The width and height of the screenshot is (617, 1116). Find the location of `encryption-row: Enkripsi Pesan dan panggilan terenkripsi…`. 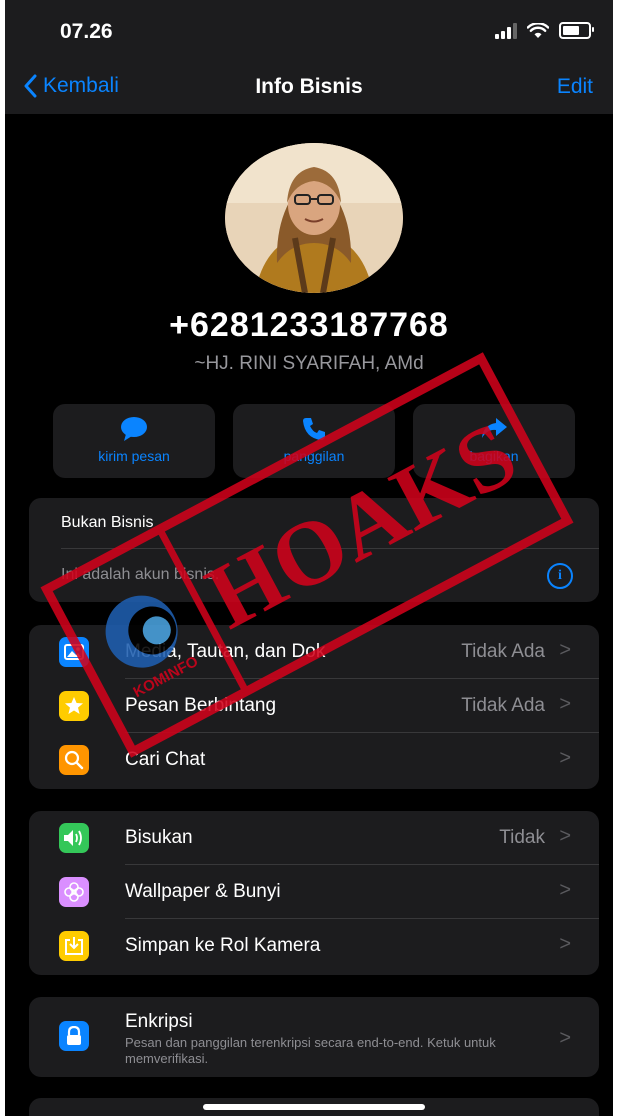

encryption-row: Enkripsi Pesan dan panggilan terenkripsi… is located at coordinates (314, 1037).